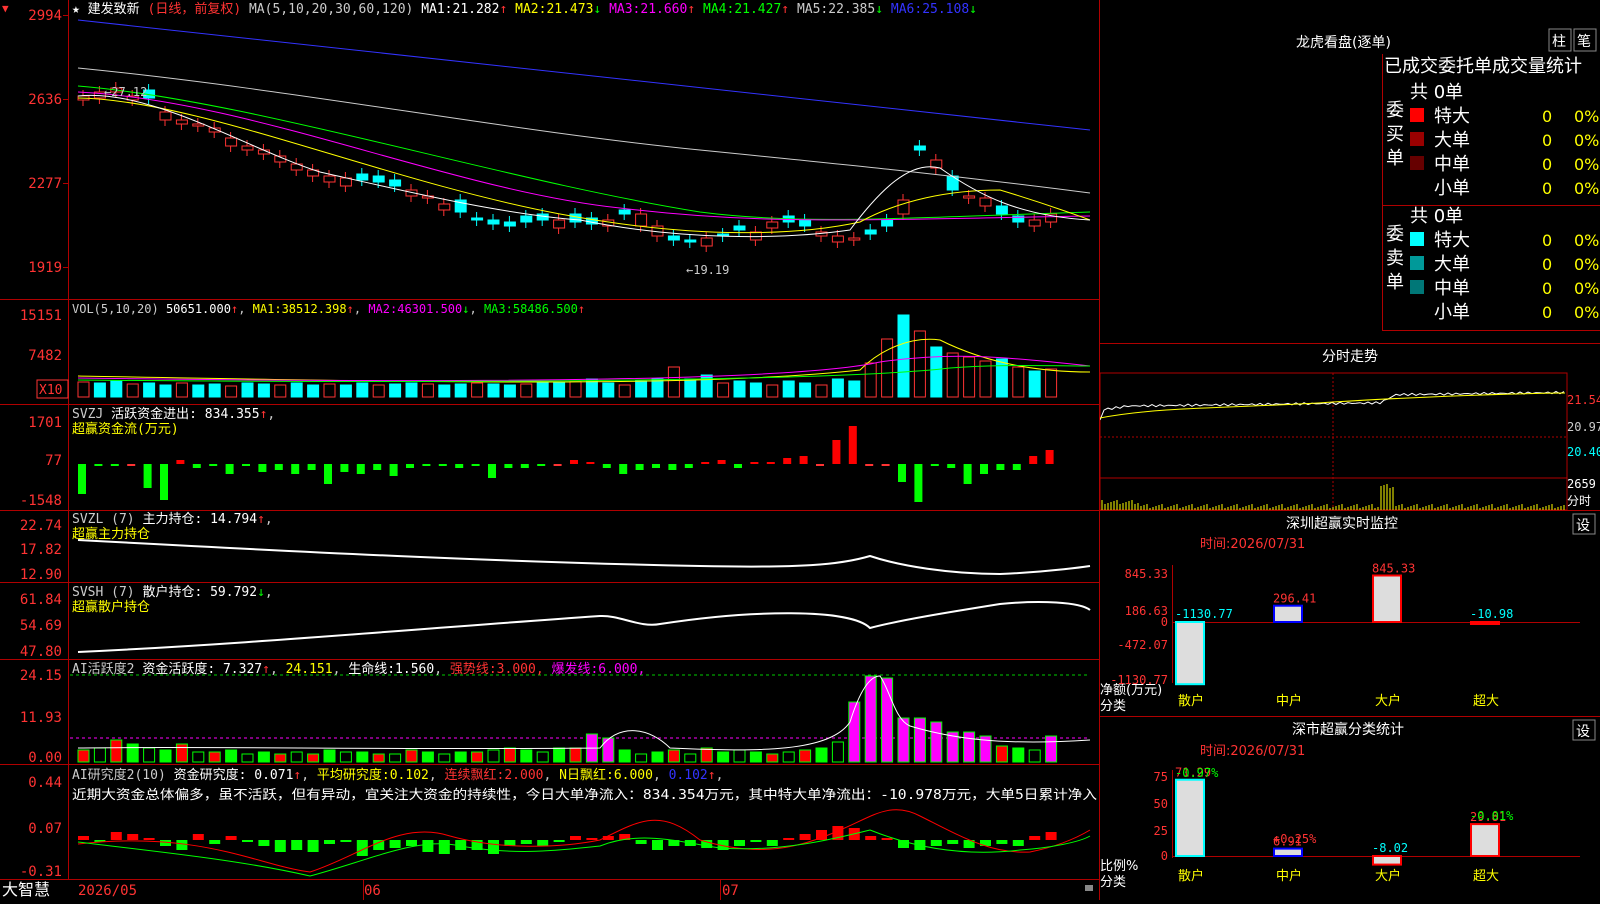  I want to click on fund-flow-panel, so click(566, 464).